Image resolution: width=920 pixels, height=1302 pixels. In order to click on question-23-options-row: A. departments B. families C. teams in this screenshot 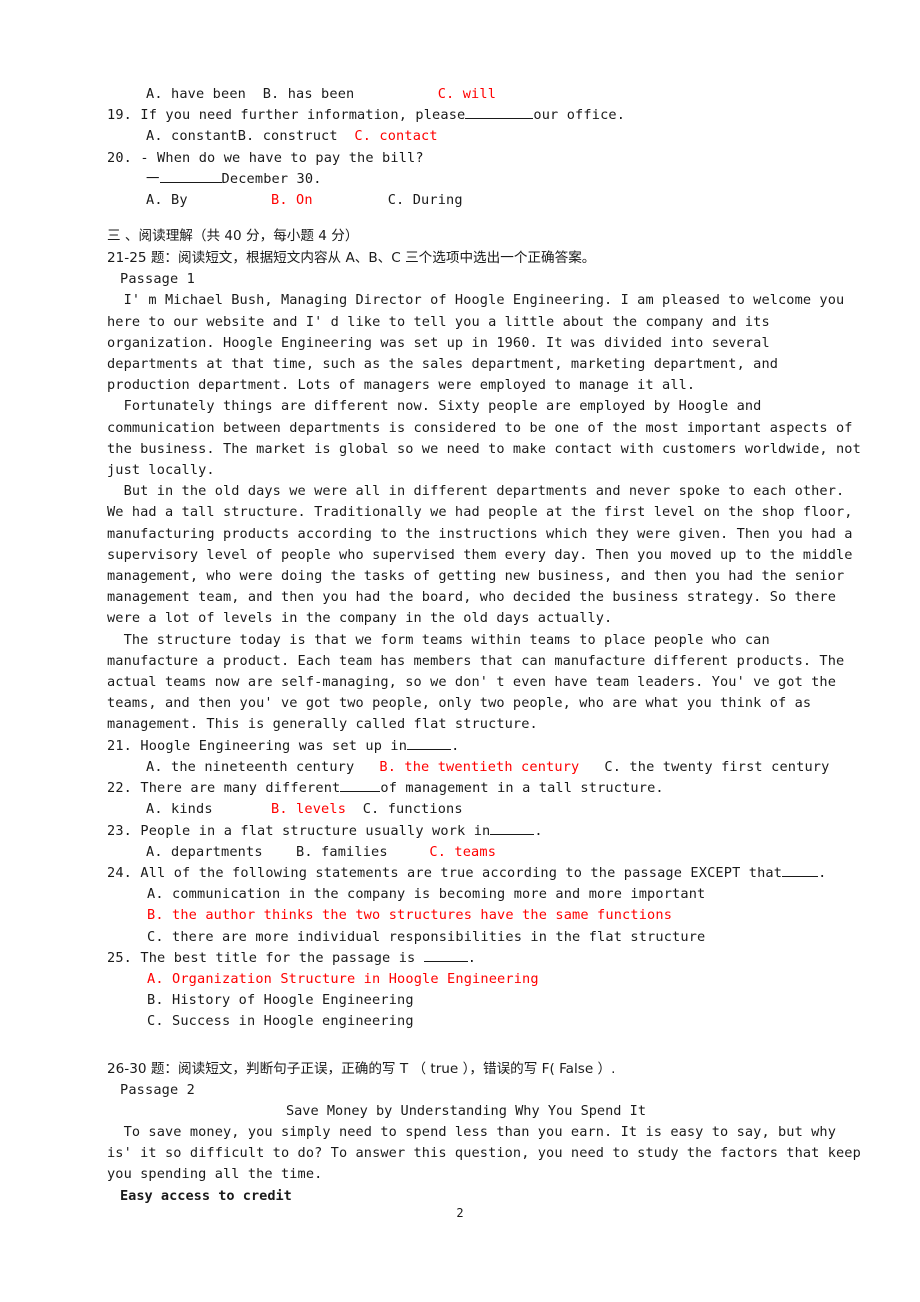, I will do `click(466, 852)`.